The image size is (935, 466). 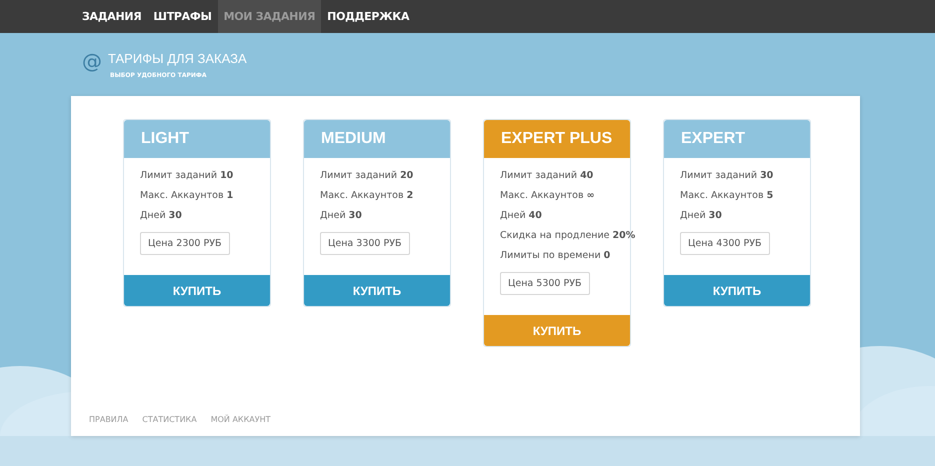 I want to click on plan-feature: Макс. Аккаунтов 5, so click(x=727, y=196).